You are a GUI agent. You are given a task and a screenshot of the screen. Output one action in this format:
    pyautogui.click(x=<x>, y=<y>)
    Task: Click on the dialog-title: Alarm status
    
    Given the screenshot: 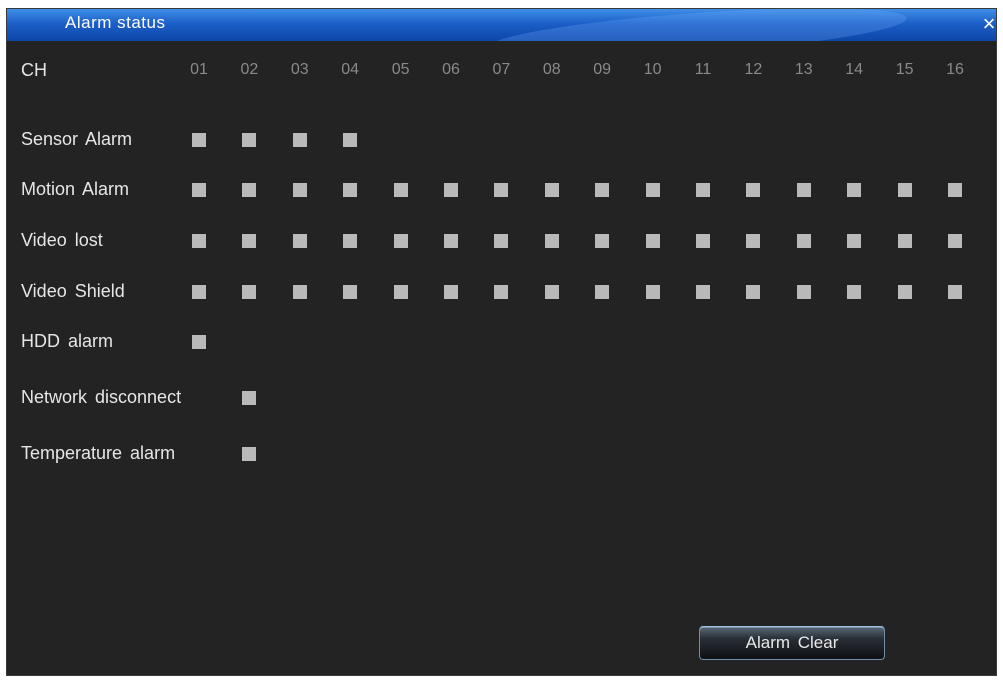 What is the action you would take?
    pyautogui.click(x=115, y=22)
    